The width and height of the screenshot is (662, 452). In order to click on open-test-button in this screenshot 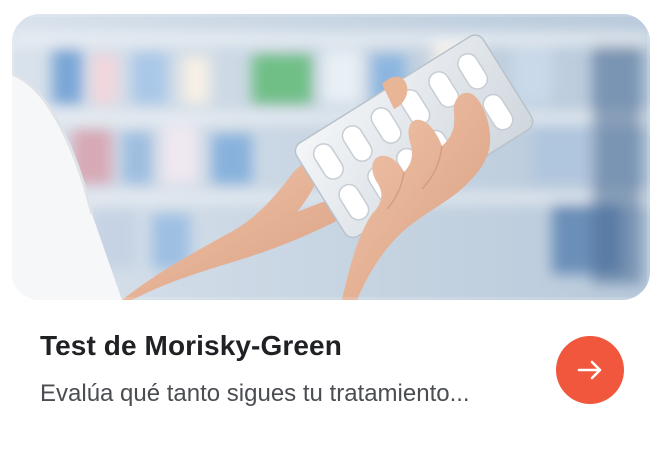, I will do `click(590, 370)`.